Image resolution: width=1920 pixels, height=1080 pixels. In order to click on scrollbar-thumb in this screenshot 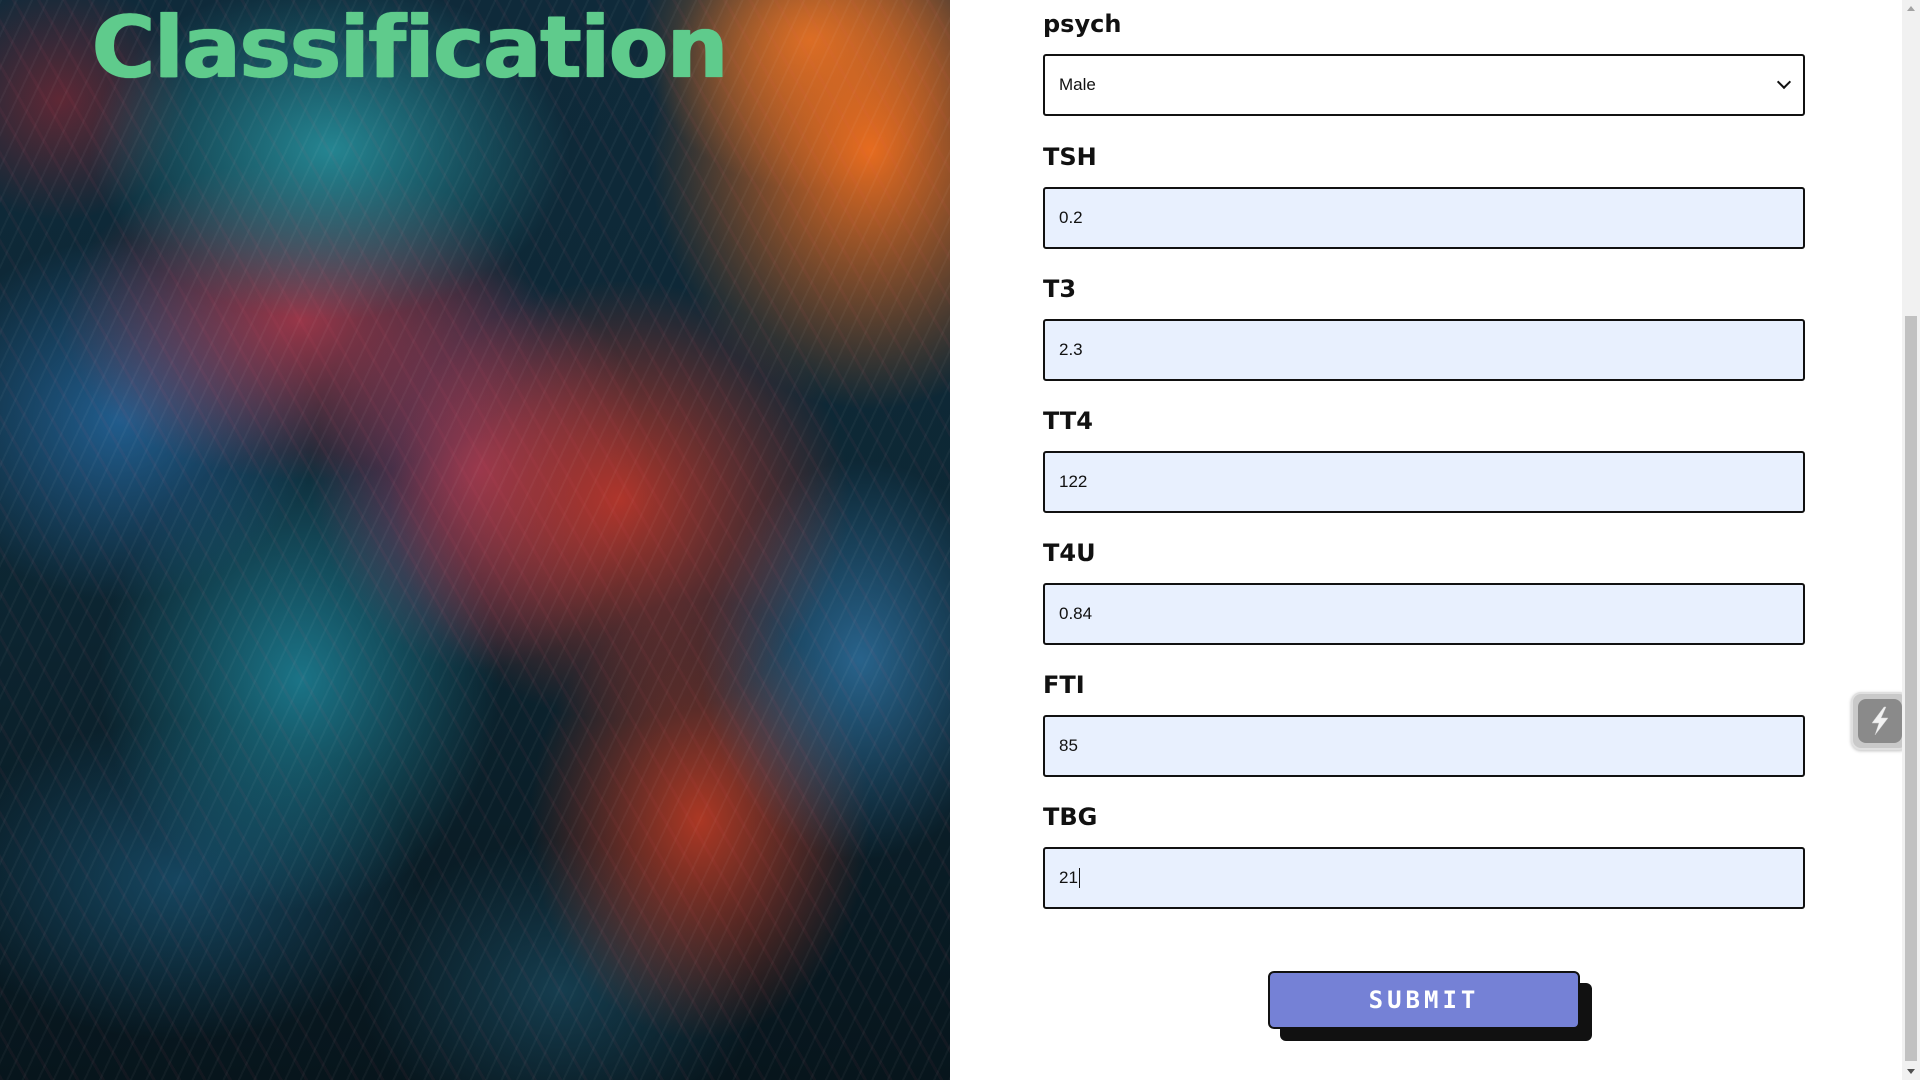, I will do `click(1911, 688)`.